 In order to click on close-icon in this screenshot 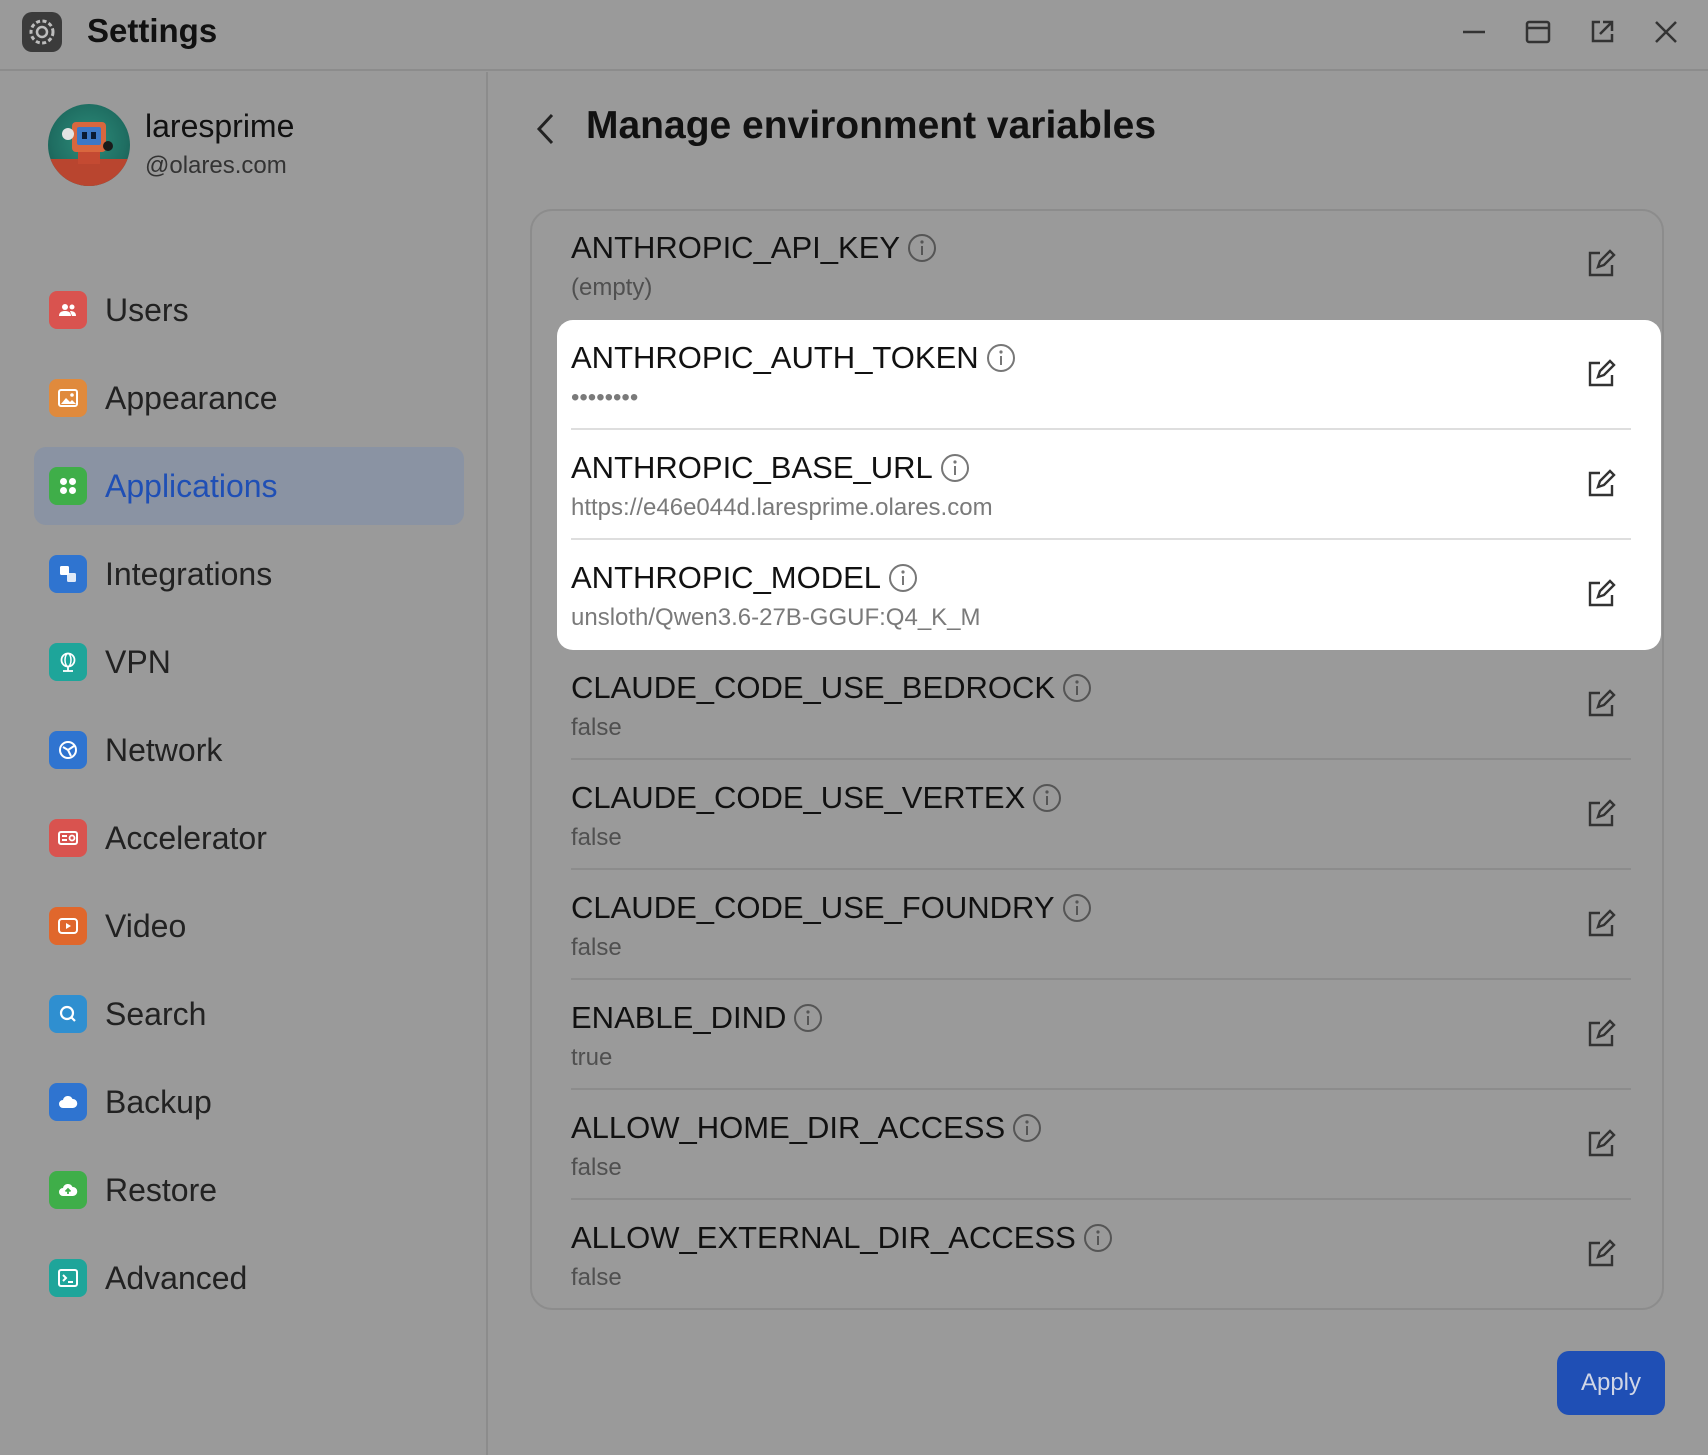, I will do `click(1666, 32)`.